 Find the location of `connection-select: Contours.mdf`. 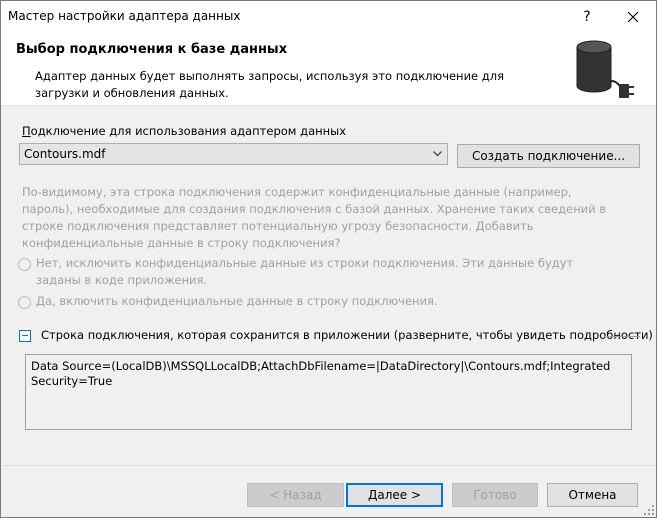

connection-select: Contours.mdf is located at coordinates (233, 154).